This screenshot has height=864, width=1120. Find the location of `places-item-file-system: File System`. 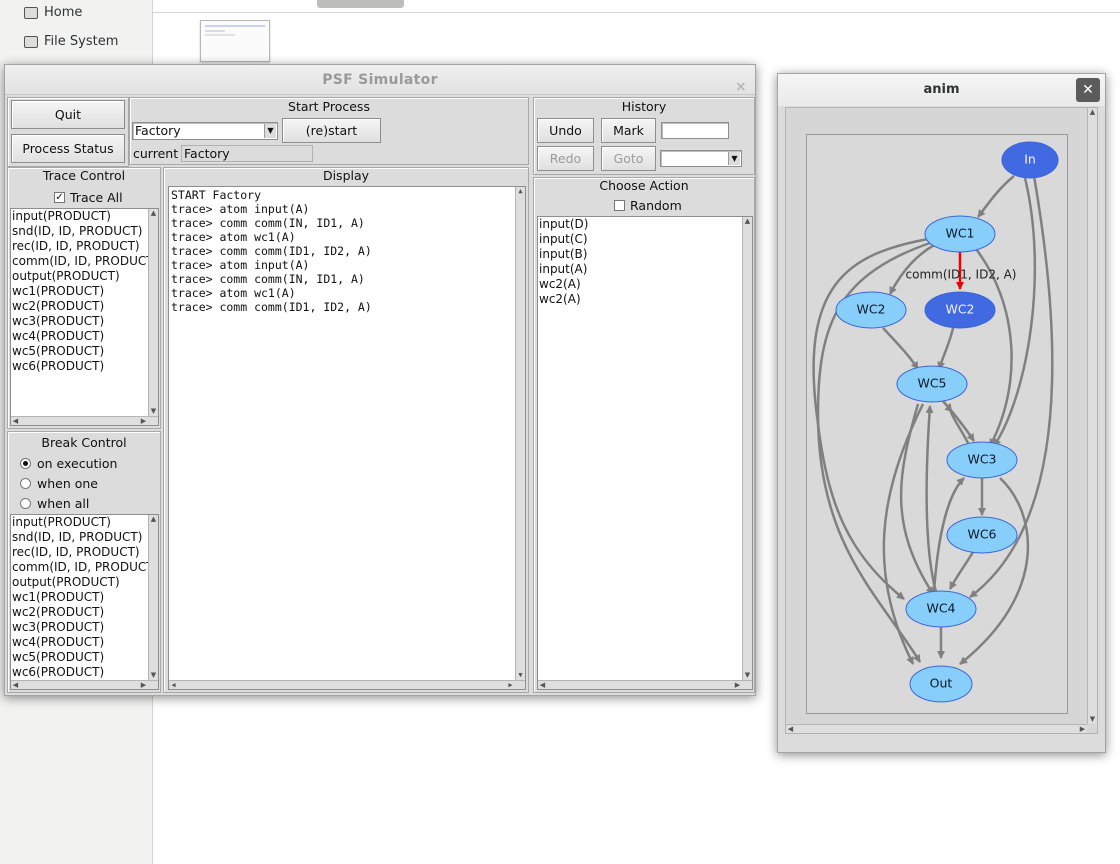

places-item-file-system: File System is located at coordinates (71, 41).